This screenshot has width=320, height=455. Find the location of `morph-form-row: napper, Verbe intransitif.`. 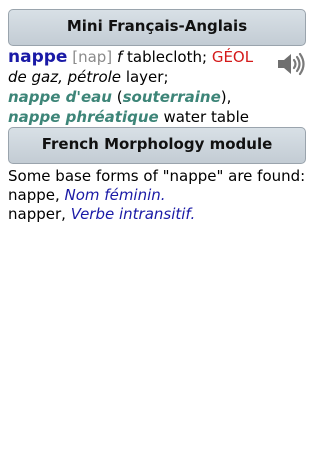

morph-form-row: napper, Verbe intransitif. is located at coordinates (161, 214).